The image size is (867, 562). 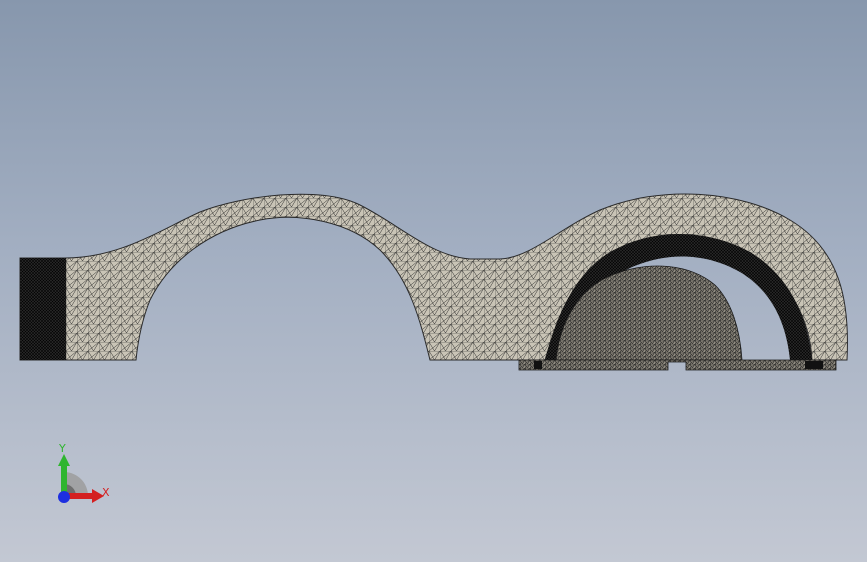 What do you see at coordinates (677, 365) in the screenshot?
I see `base-plate` at bounding box center [677, 365].